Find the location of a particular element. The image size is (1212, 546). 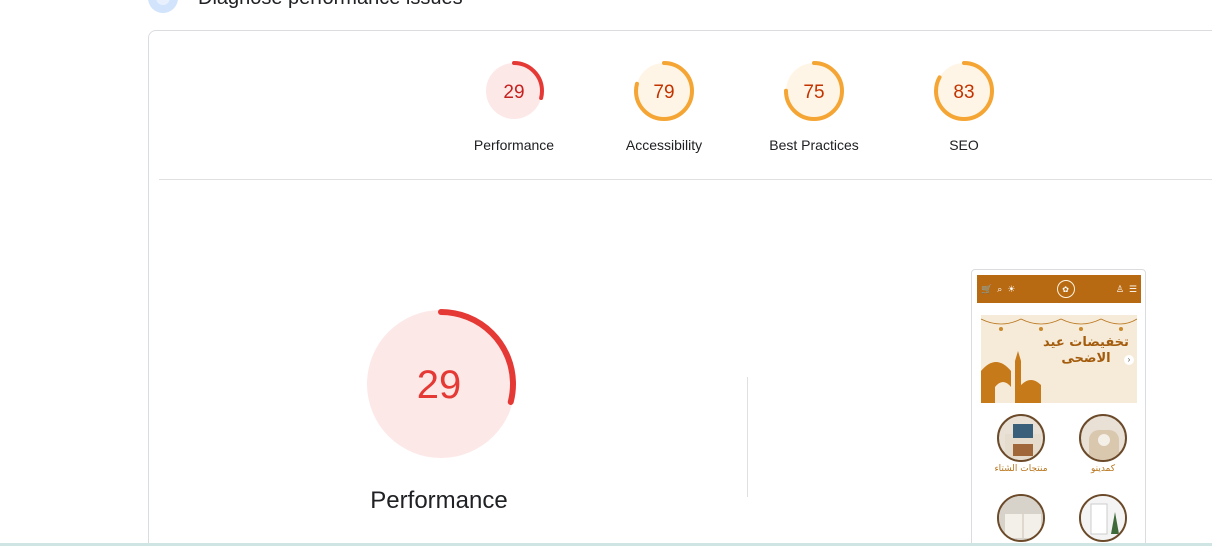

gauge-best-practices: 75 Best Practices is located at coordinates (814, 106).